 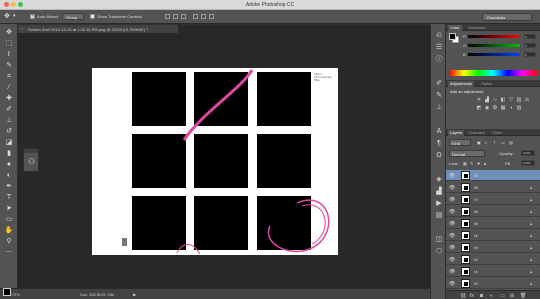 What do you see at coordinates (491, 296) in the screenshot?
I see `new-adjustment-layer-icon: ◐` at bounding box center [491, 296].